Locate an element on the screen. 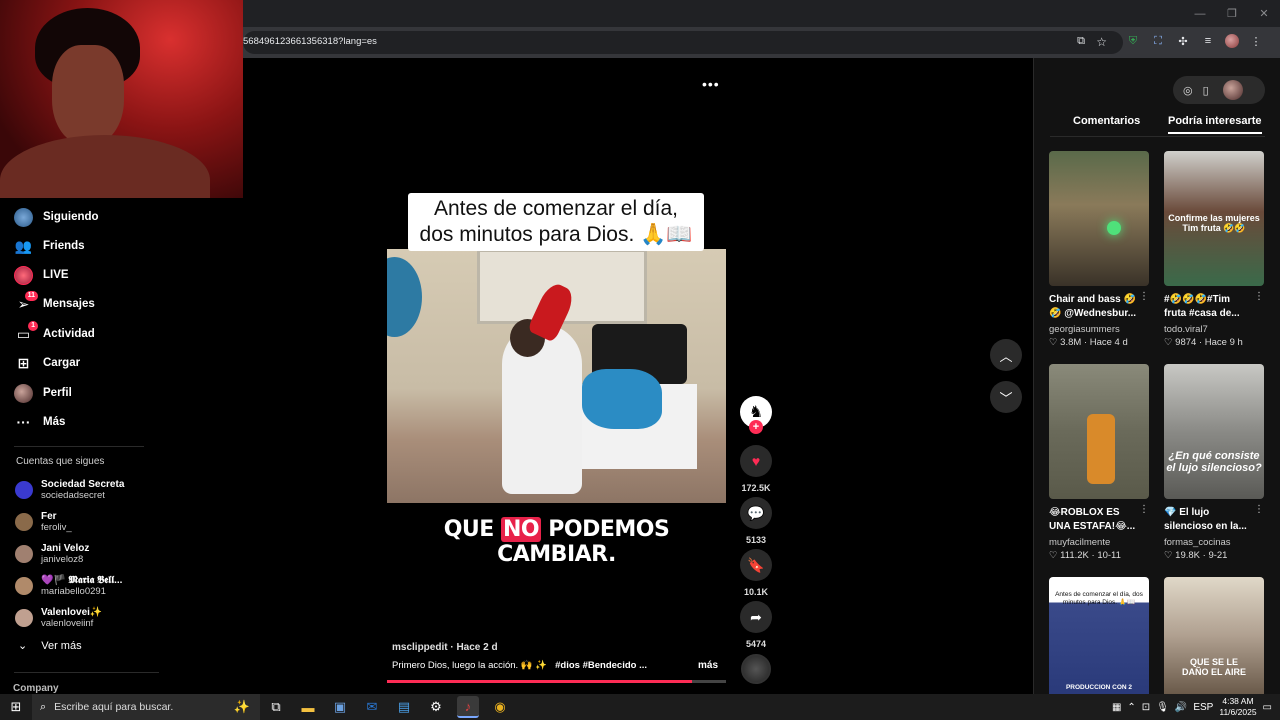  blanket is located at coordinates (622, 399).